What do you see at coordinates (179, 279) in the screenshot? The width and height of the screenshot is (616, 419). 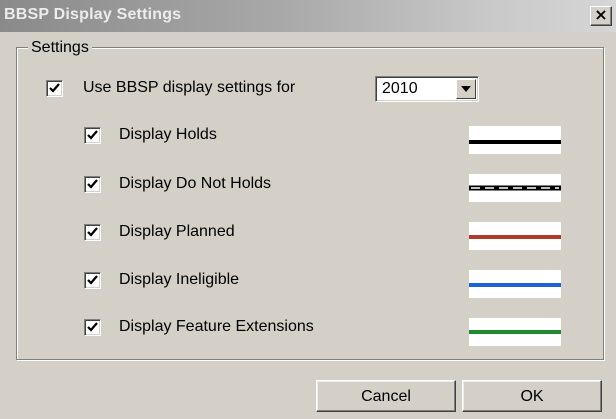 I see `display-ineligible-label: Display Ineligible` at bounding box center [179, 279].